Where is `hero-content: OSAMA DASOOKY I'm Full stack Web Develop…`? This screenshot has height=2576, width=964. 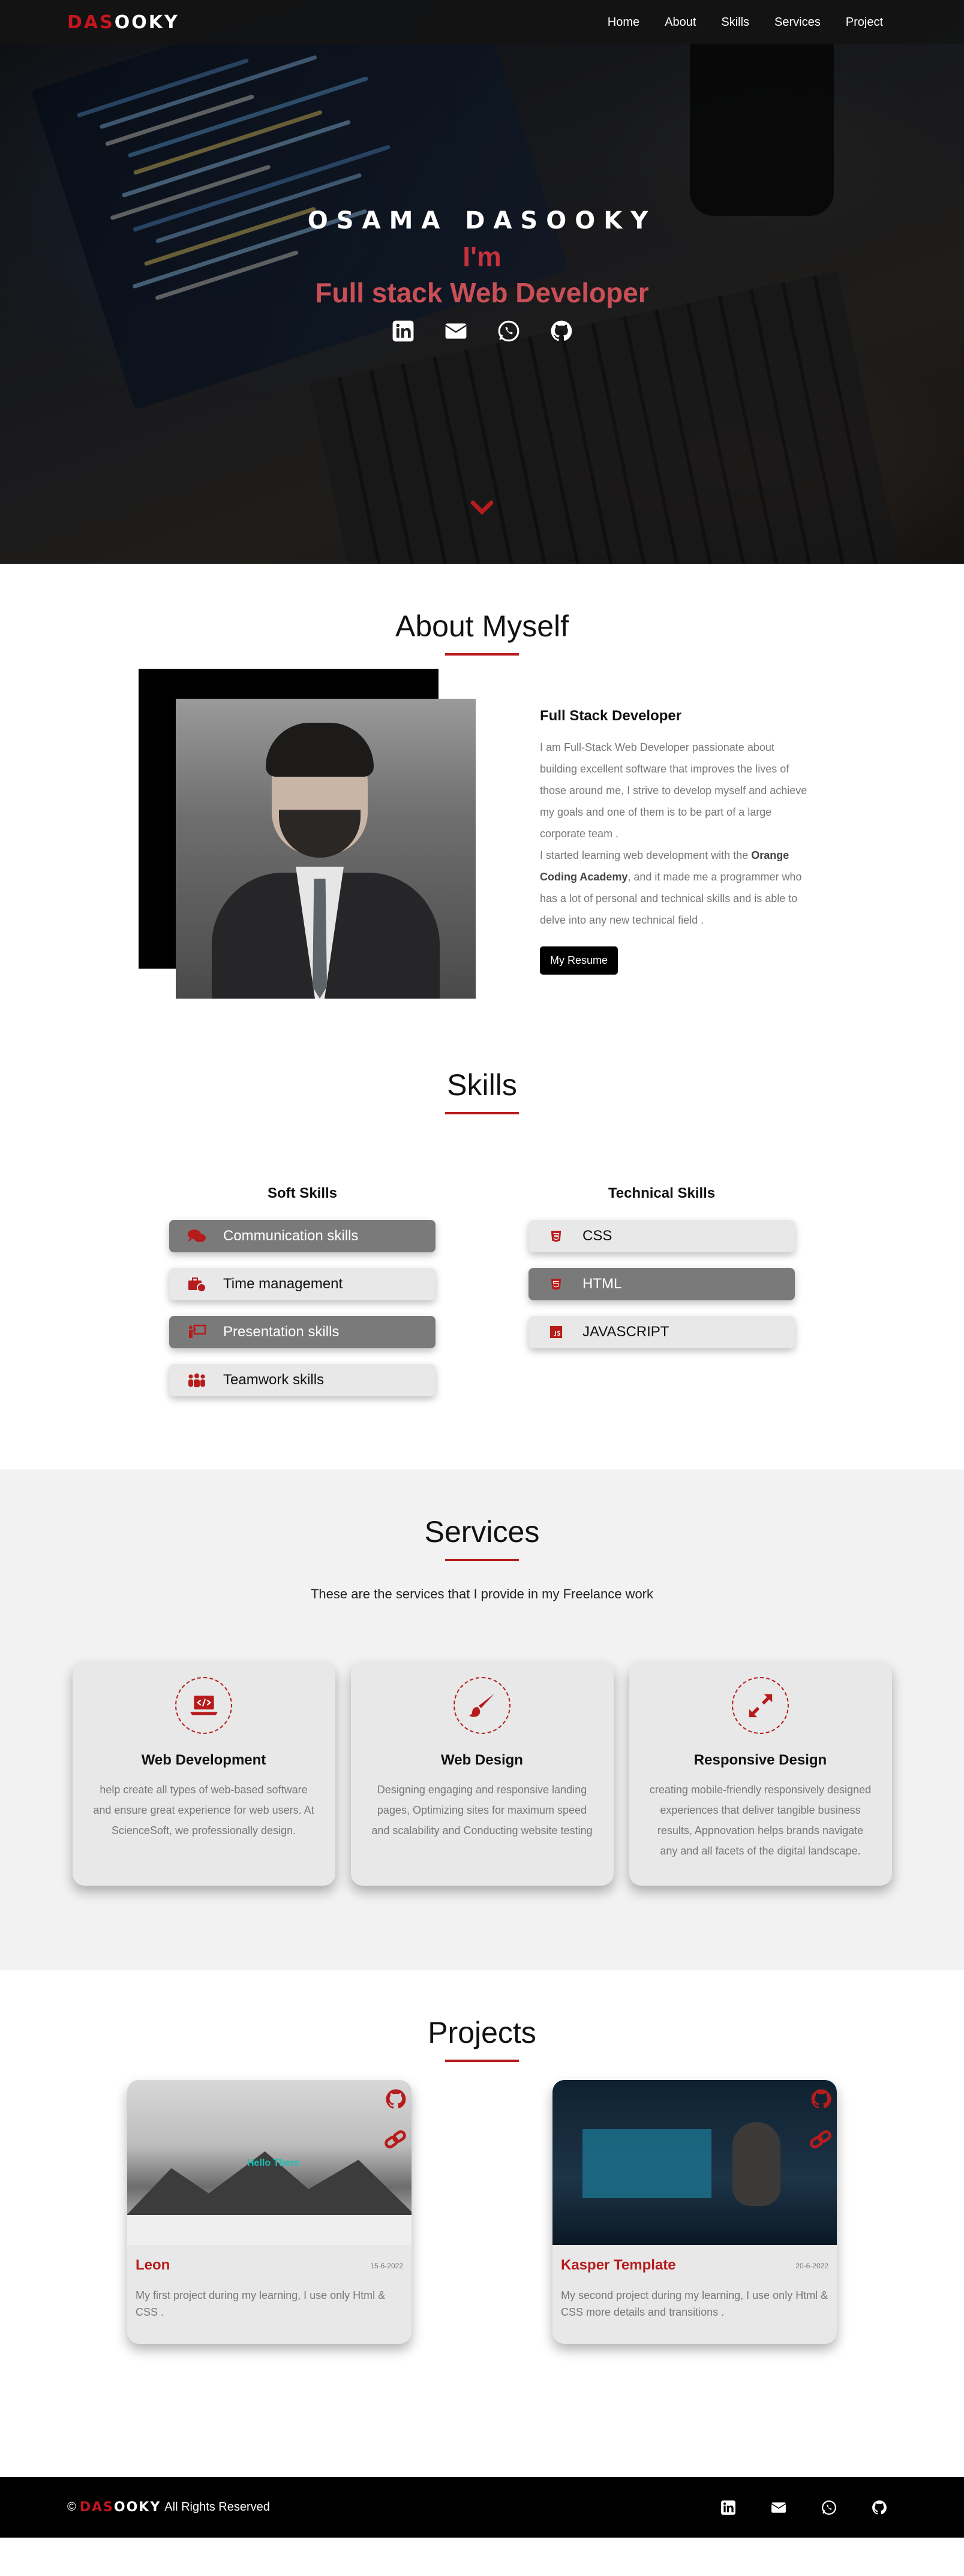 hero-content: OSAMA DASOOKY I'm Full stack Web Develop… is located at coordinates (482, 275).